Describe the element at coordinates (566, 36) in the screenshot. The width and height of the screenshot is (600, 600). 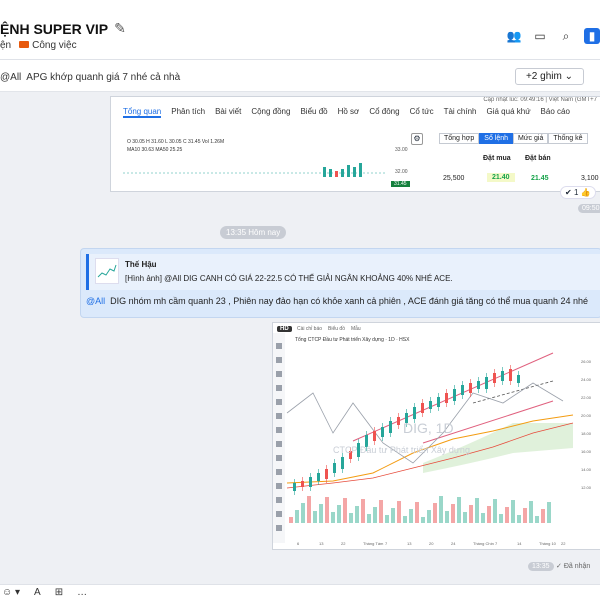
I see `search-icon: ⌕` at that location.